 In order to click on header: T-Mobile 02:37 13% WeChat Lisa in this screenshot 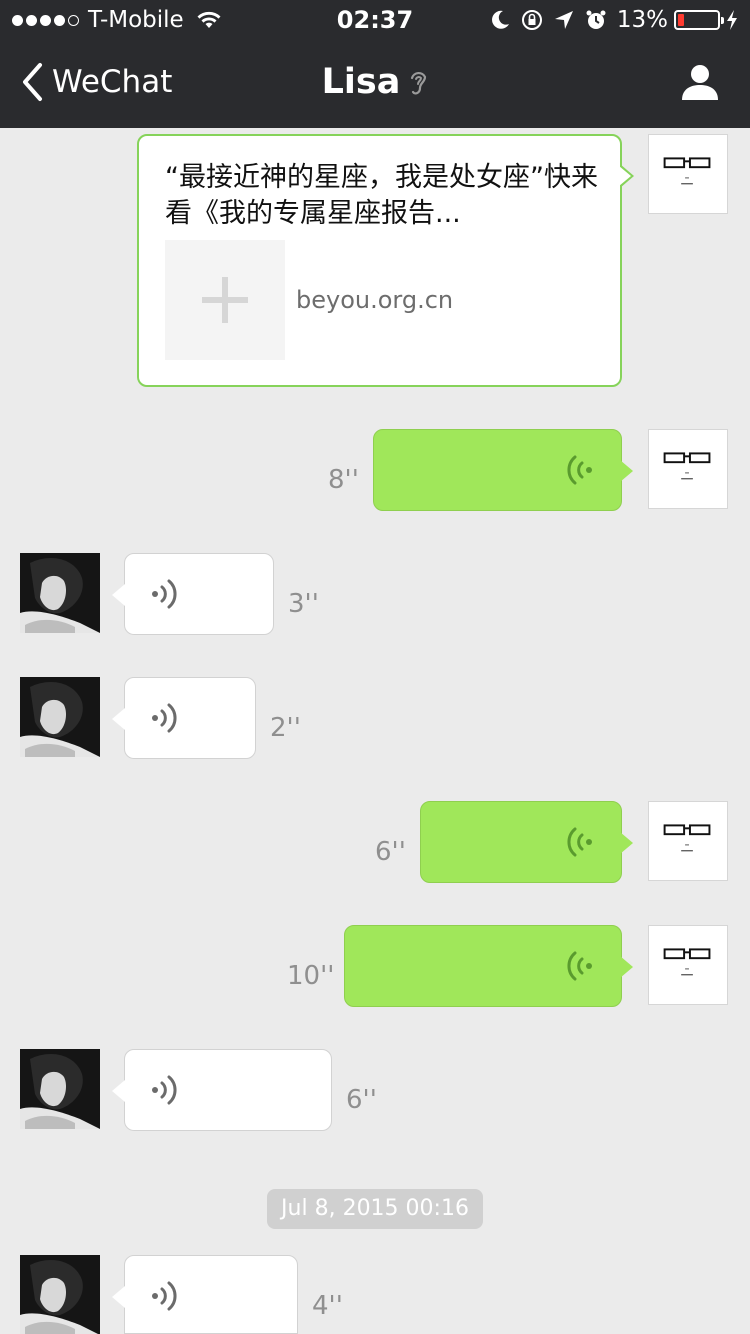, I will do `click(375, 64)`.